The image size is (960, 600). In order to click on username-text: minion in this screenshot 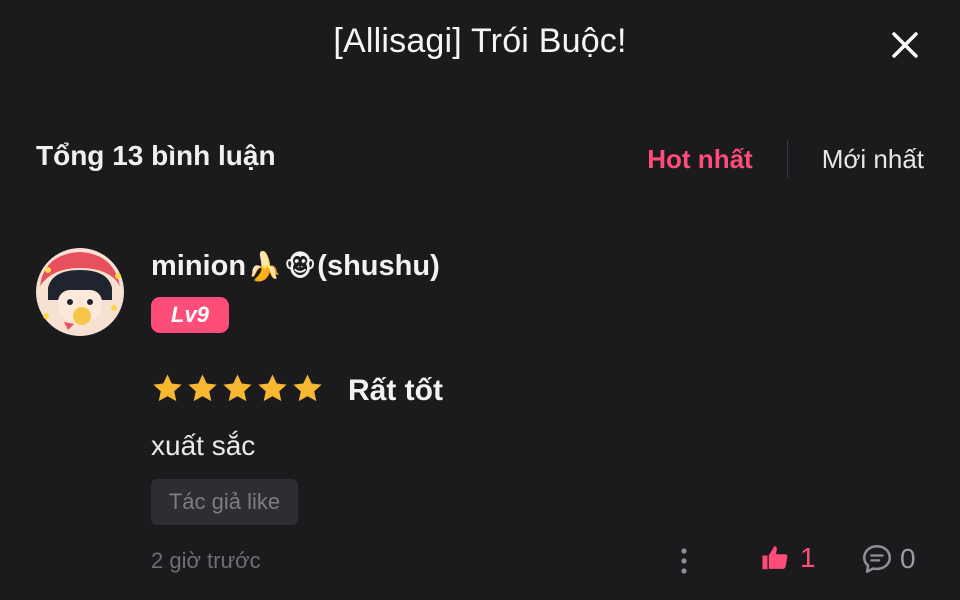, I will do `click(199, 266)`.